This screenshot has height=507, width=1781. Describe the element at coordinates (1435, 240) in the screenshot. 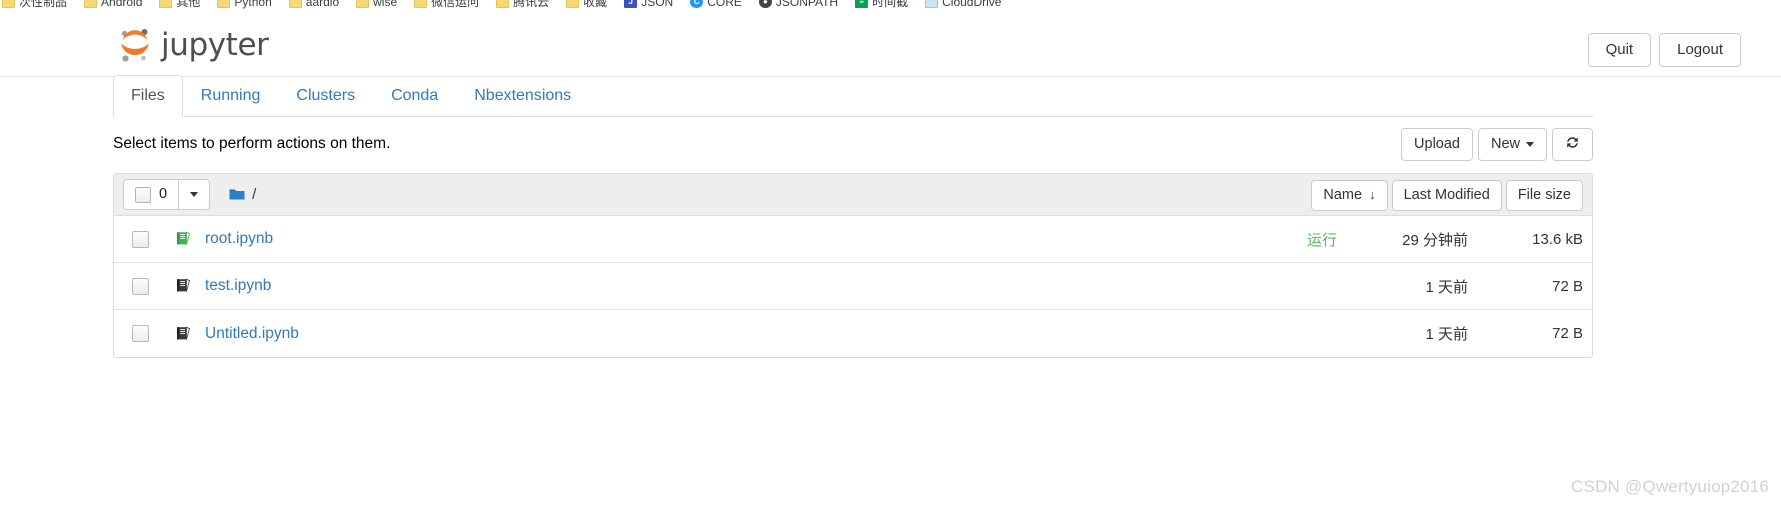

I see `last-modified-value: 29 分钟前` at that location.